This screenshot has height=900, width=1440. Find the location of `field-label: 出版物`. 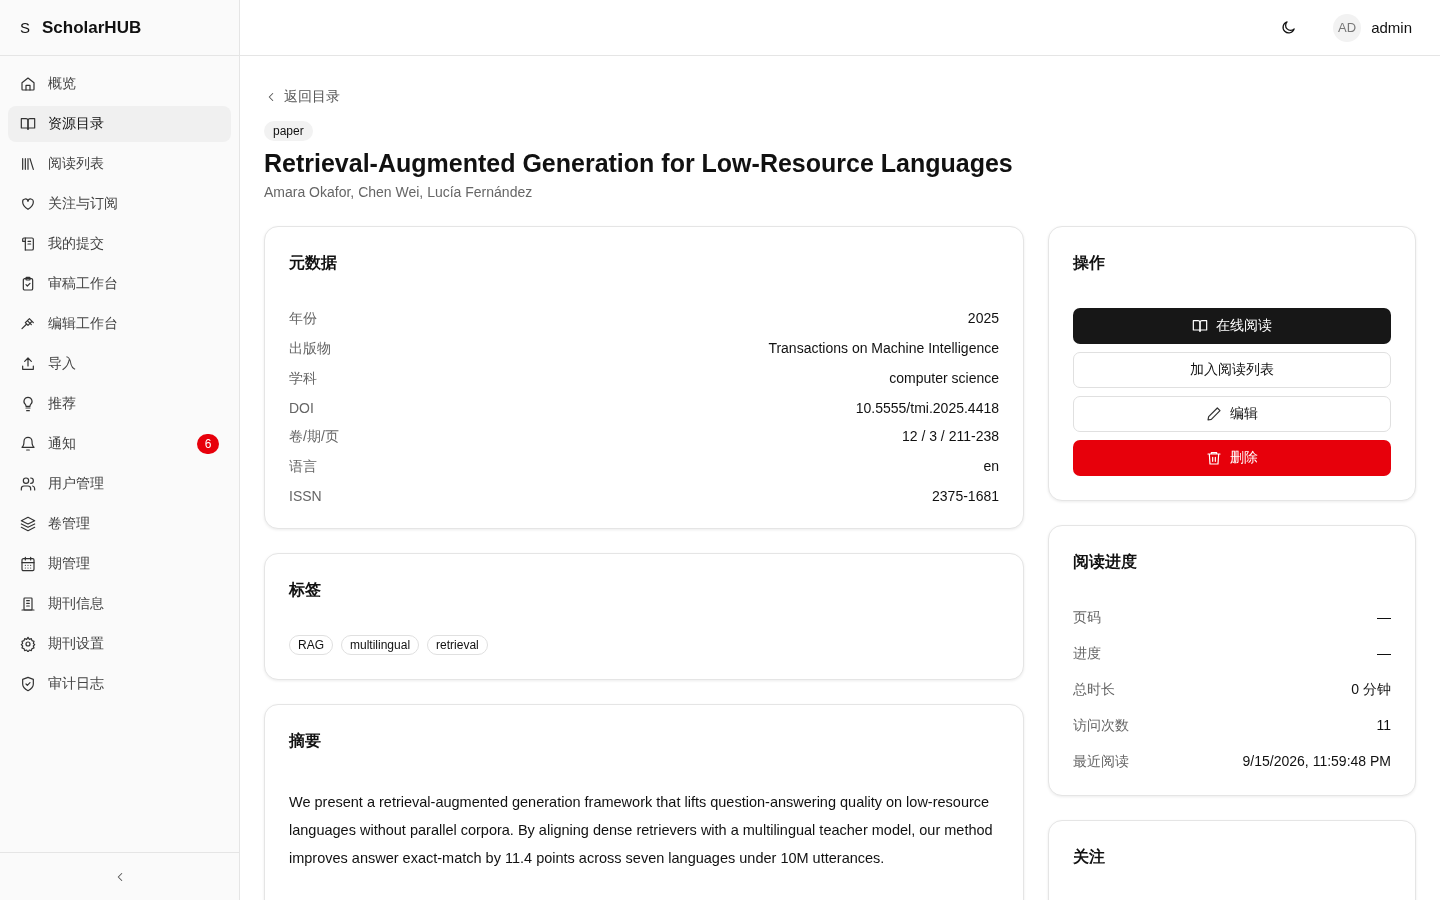

field-label: 出版物 is located at coordinates (310, 349).